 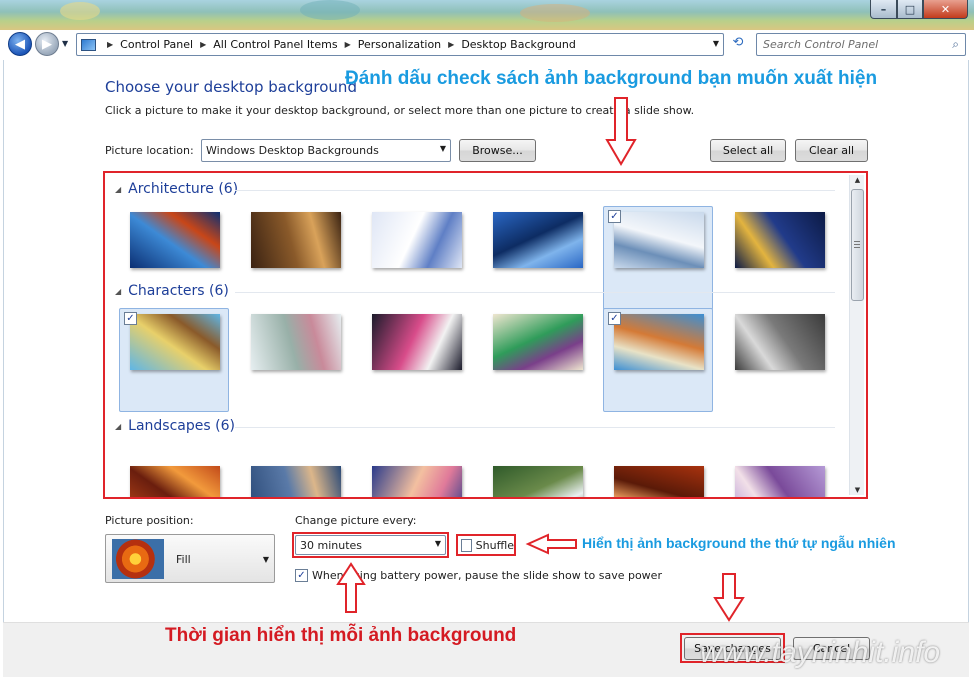 I want to click on window-controls: – □ ✕, so click(x=919, y=9).